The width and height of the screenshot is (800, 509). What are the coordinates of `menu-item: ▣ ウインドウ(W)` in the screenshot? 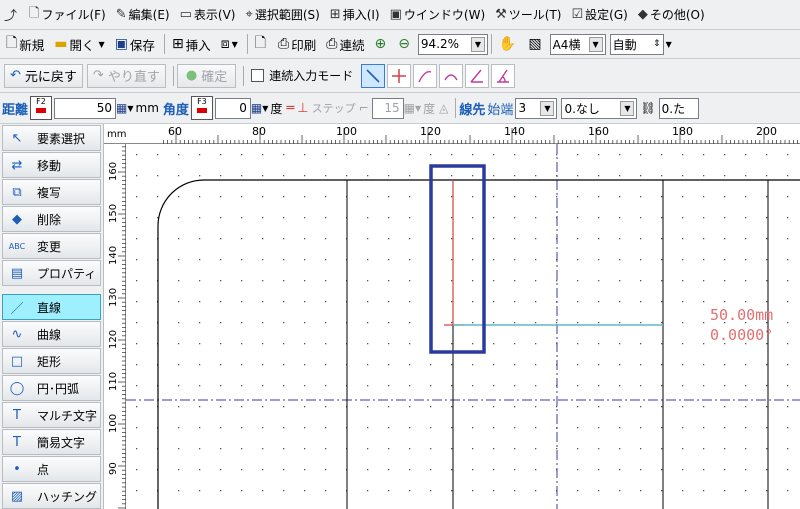 It's located at (438, 14).